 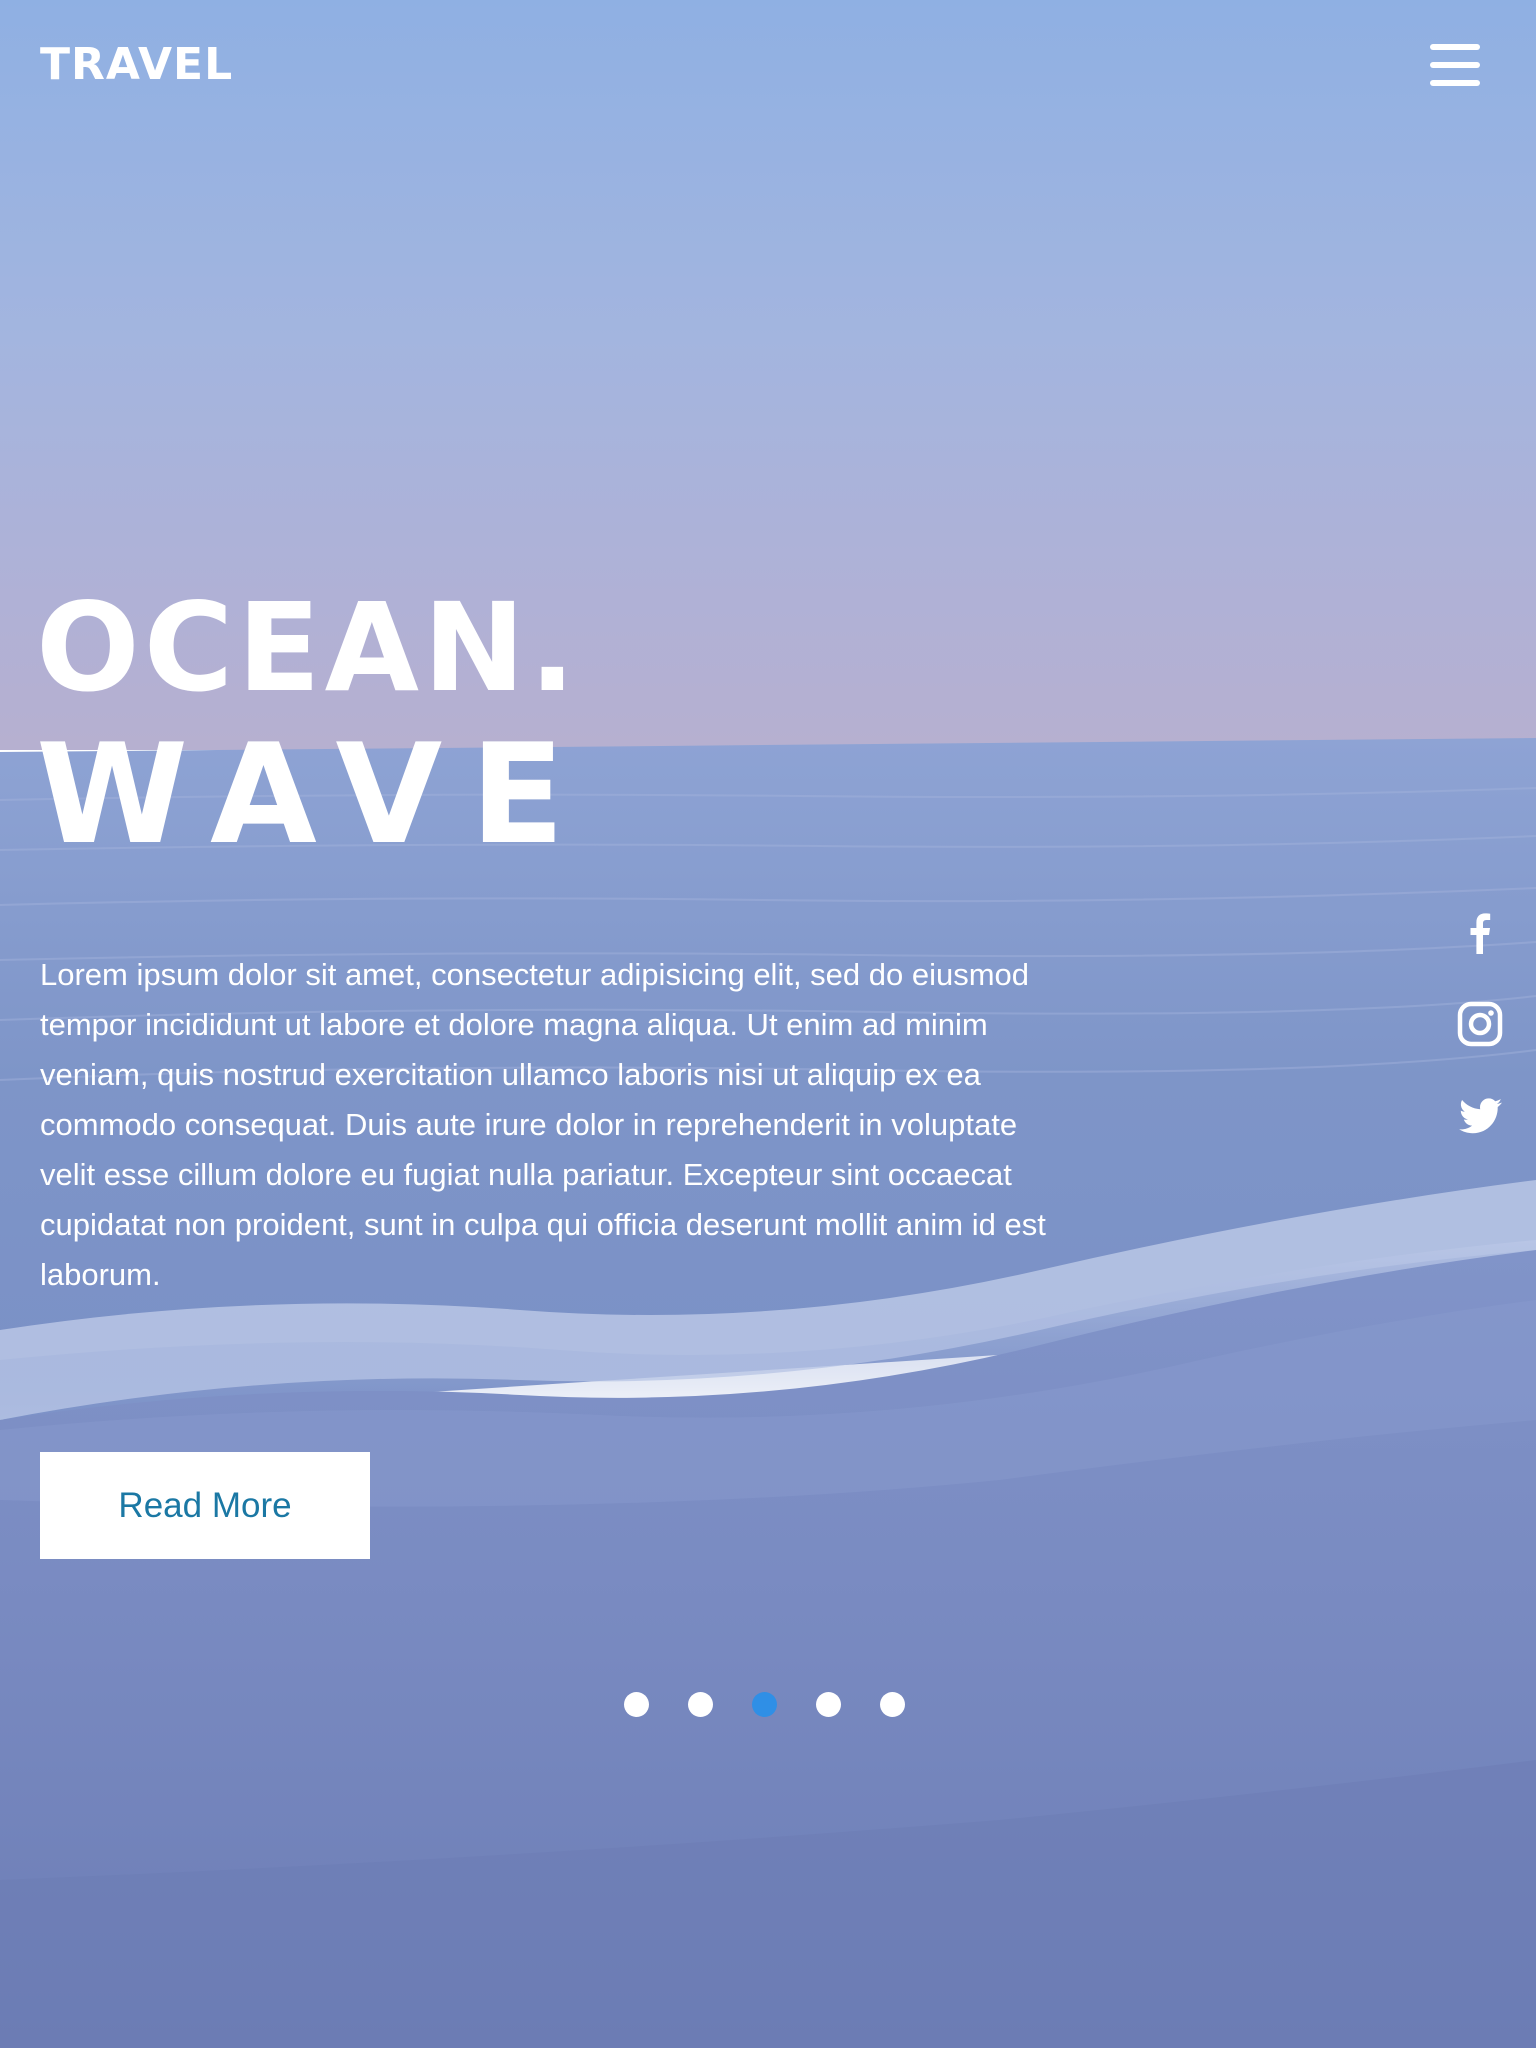 What do you see at coordinates (1480, 1116) in the screenshot?
I see `twitter-icon` at bounding box center [1480, 1116].